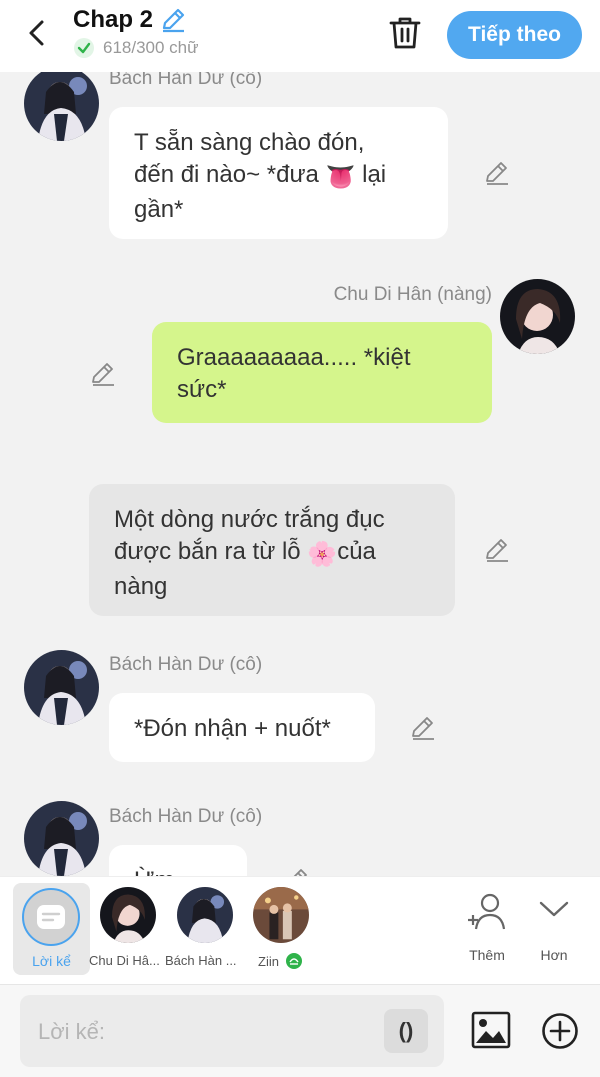 The width and height of the screenshot is (600, 1077). What do you see at coordinates (340, 177) in the screenshot?
I see `tongue-emoji-icon: 👅` at bounding box center [340, 177].